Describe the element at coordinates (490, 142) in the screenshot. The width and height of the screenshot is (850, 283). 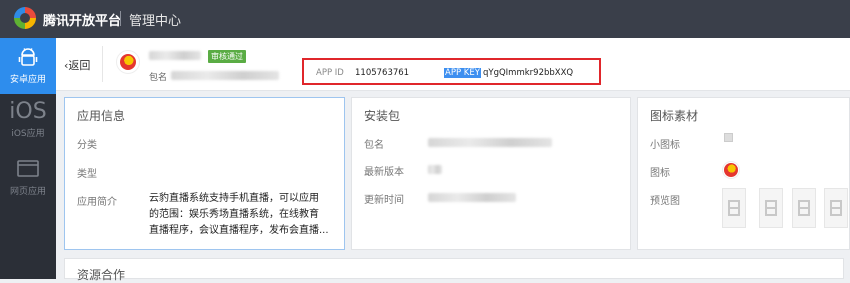
I see `install-package-name-redacted` at that location.